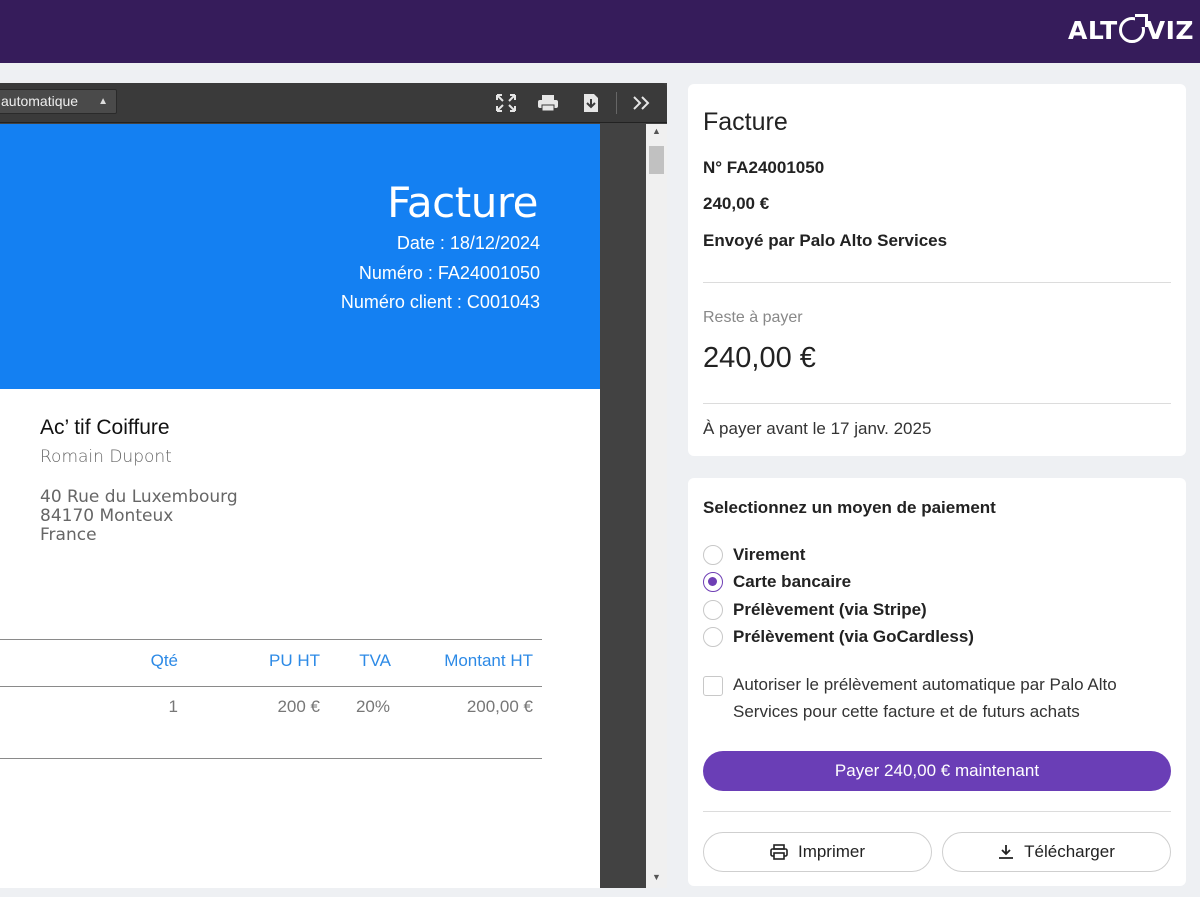 This screenshot has width=1200, height=897. What do you see at coordinates (298, 706) in the screenshot?
I see `table-cell-unit-price: 200 €` at bounding box center [298, 706].